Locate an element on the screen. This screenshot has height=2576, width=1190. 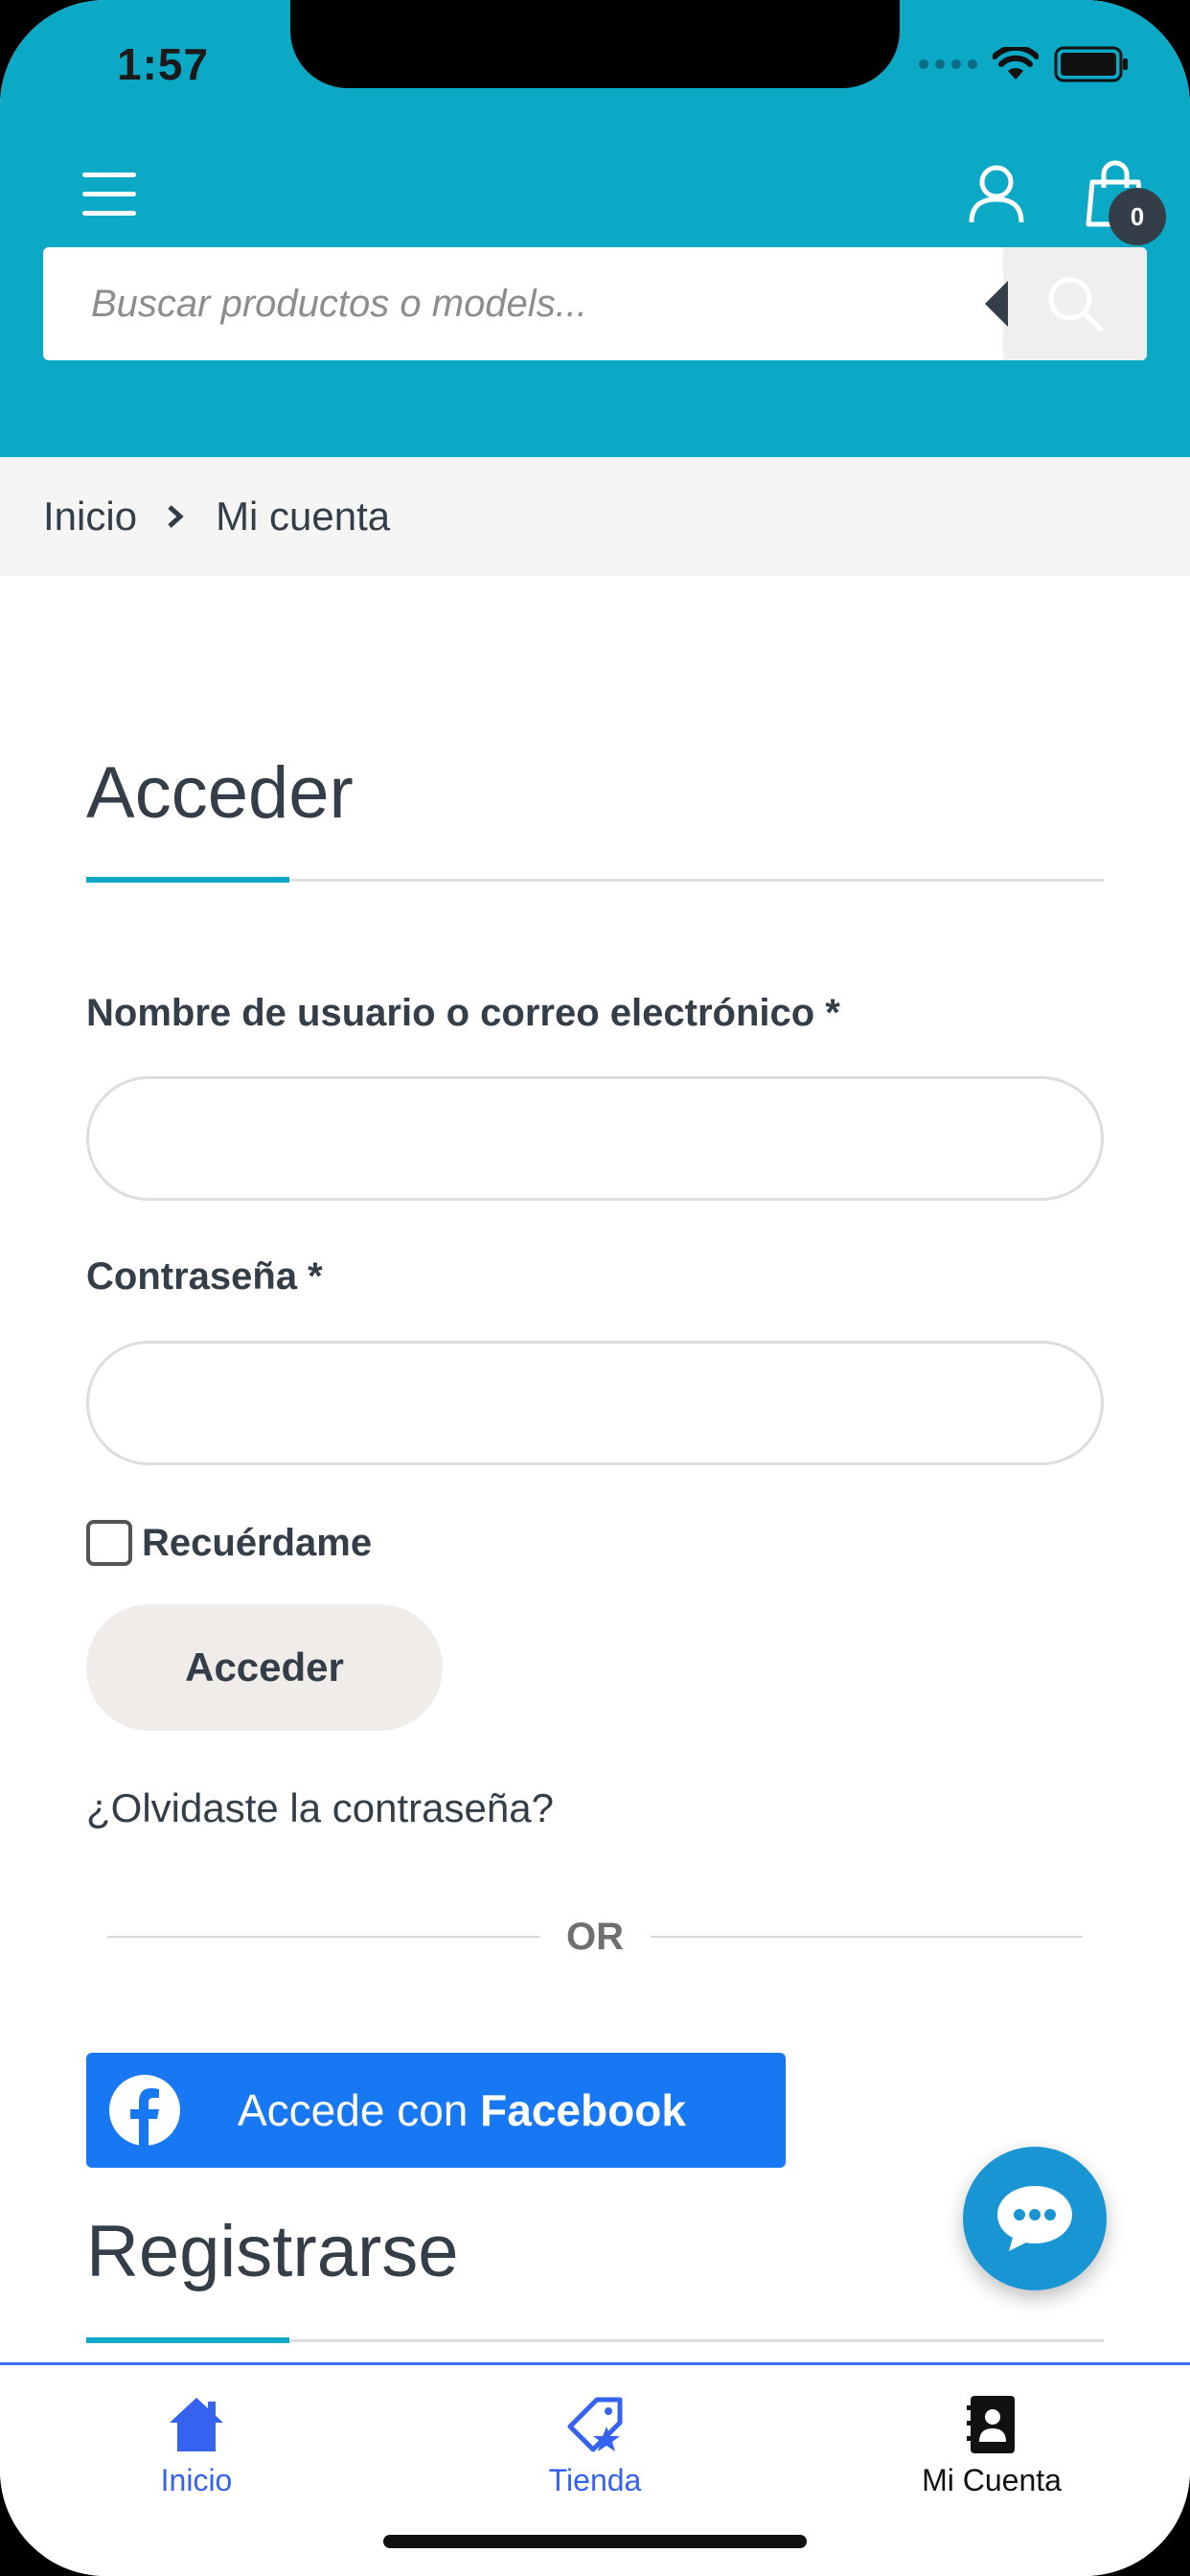
chat-button is located at coordinates (1035, 2218).